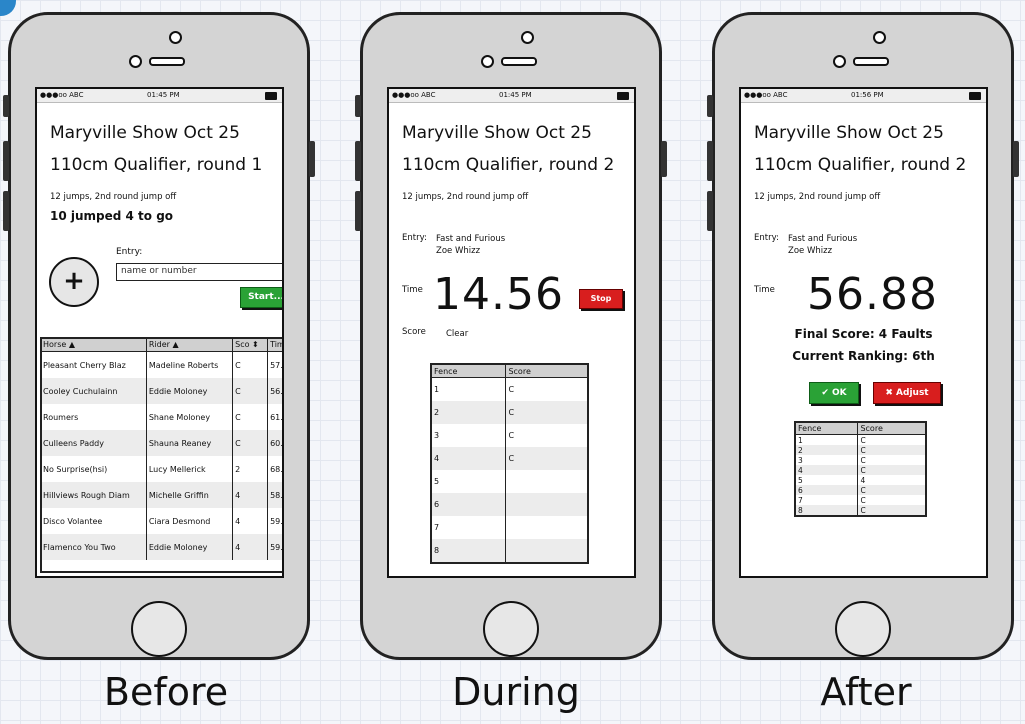 The image size is (1025, 724). What do you see at coordinates (826, 428) in the screenshot?
I see `column-header-fence: Fence` at bounding box center [826, 428].